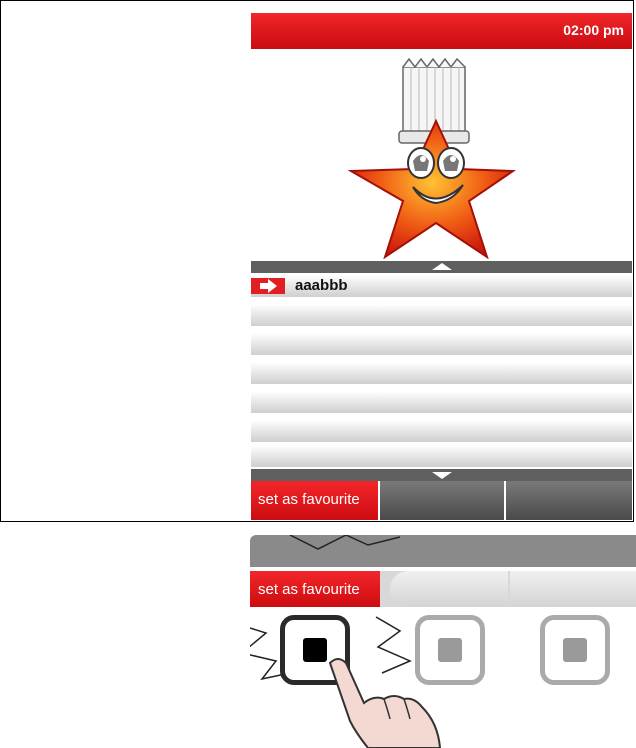 The image size is (636, 748). I want to click on scroll-up-button, so click(441, 267).